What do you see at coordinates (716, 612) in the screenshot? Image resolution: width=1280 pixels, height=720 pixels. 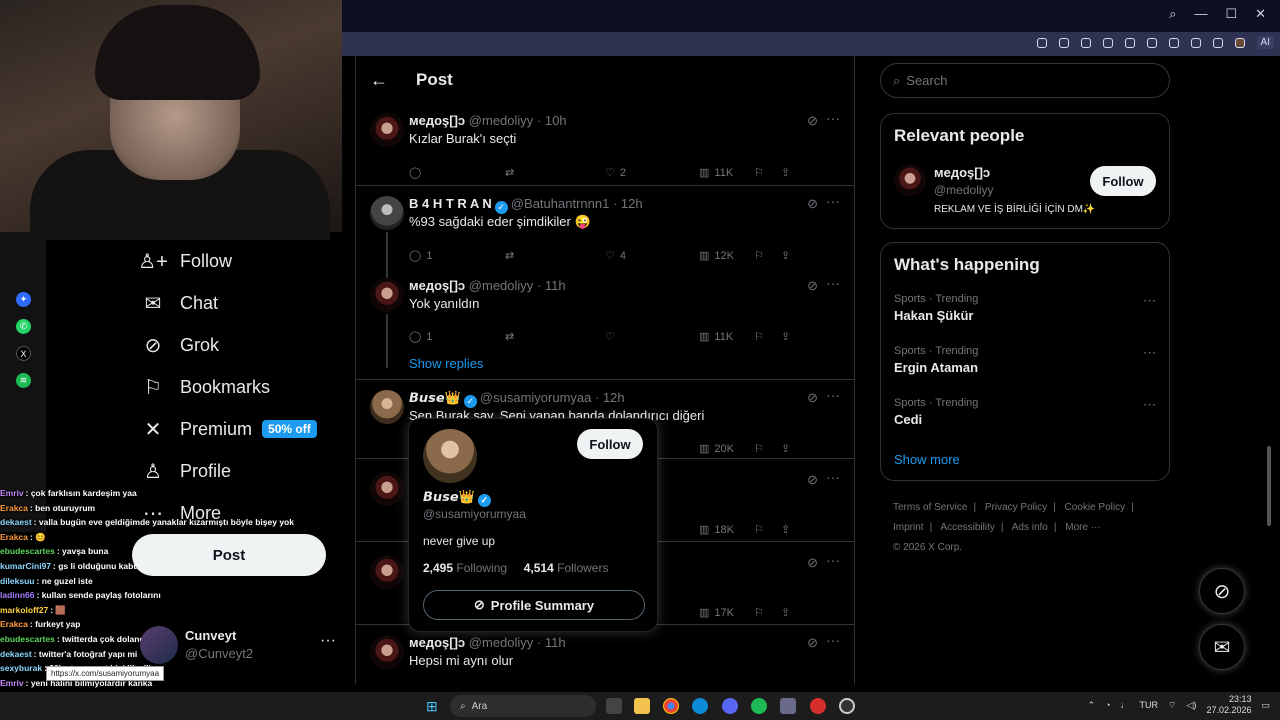 I see `views-action: ▥ 17K` at bounding box center [716, 612].